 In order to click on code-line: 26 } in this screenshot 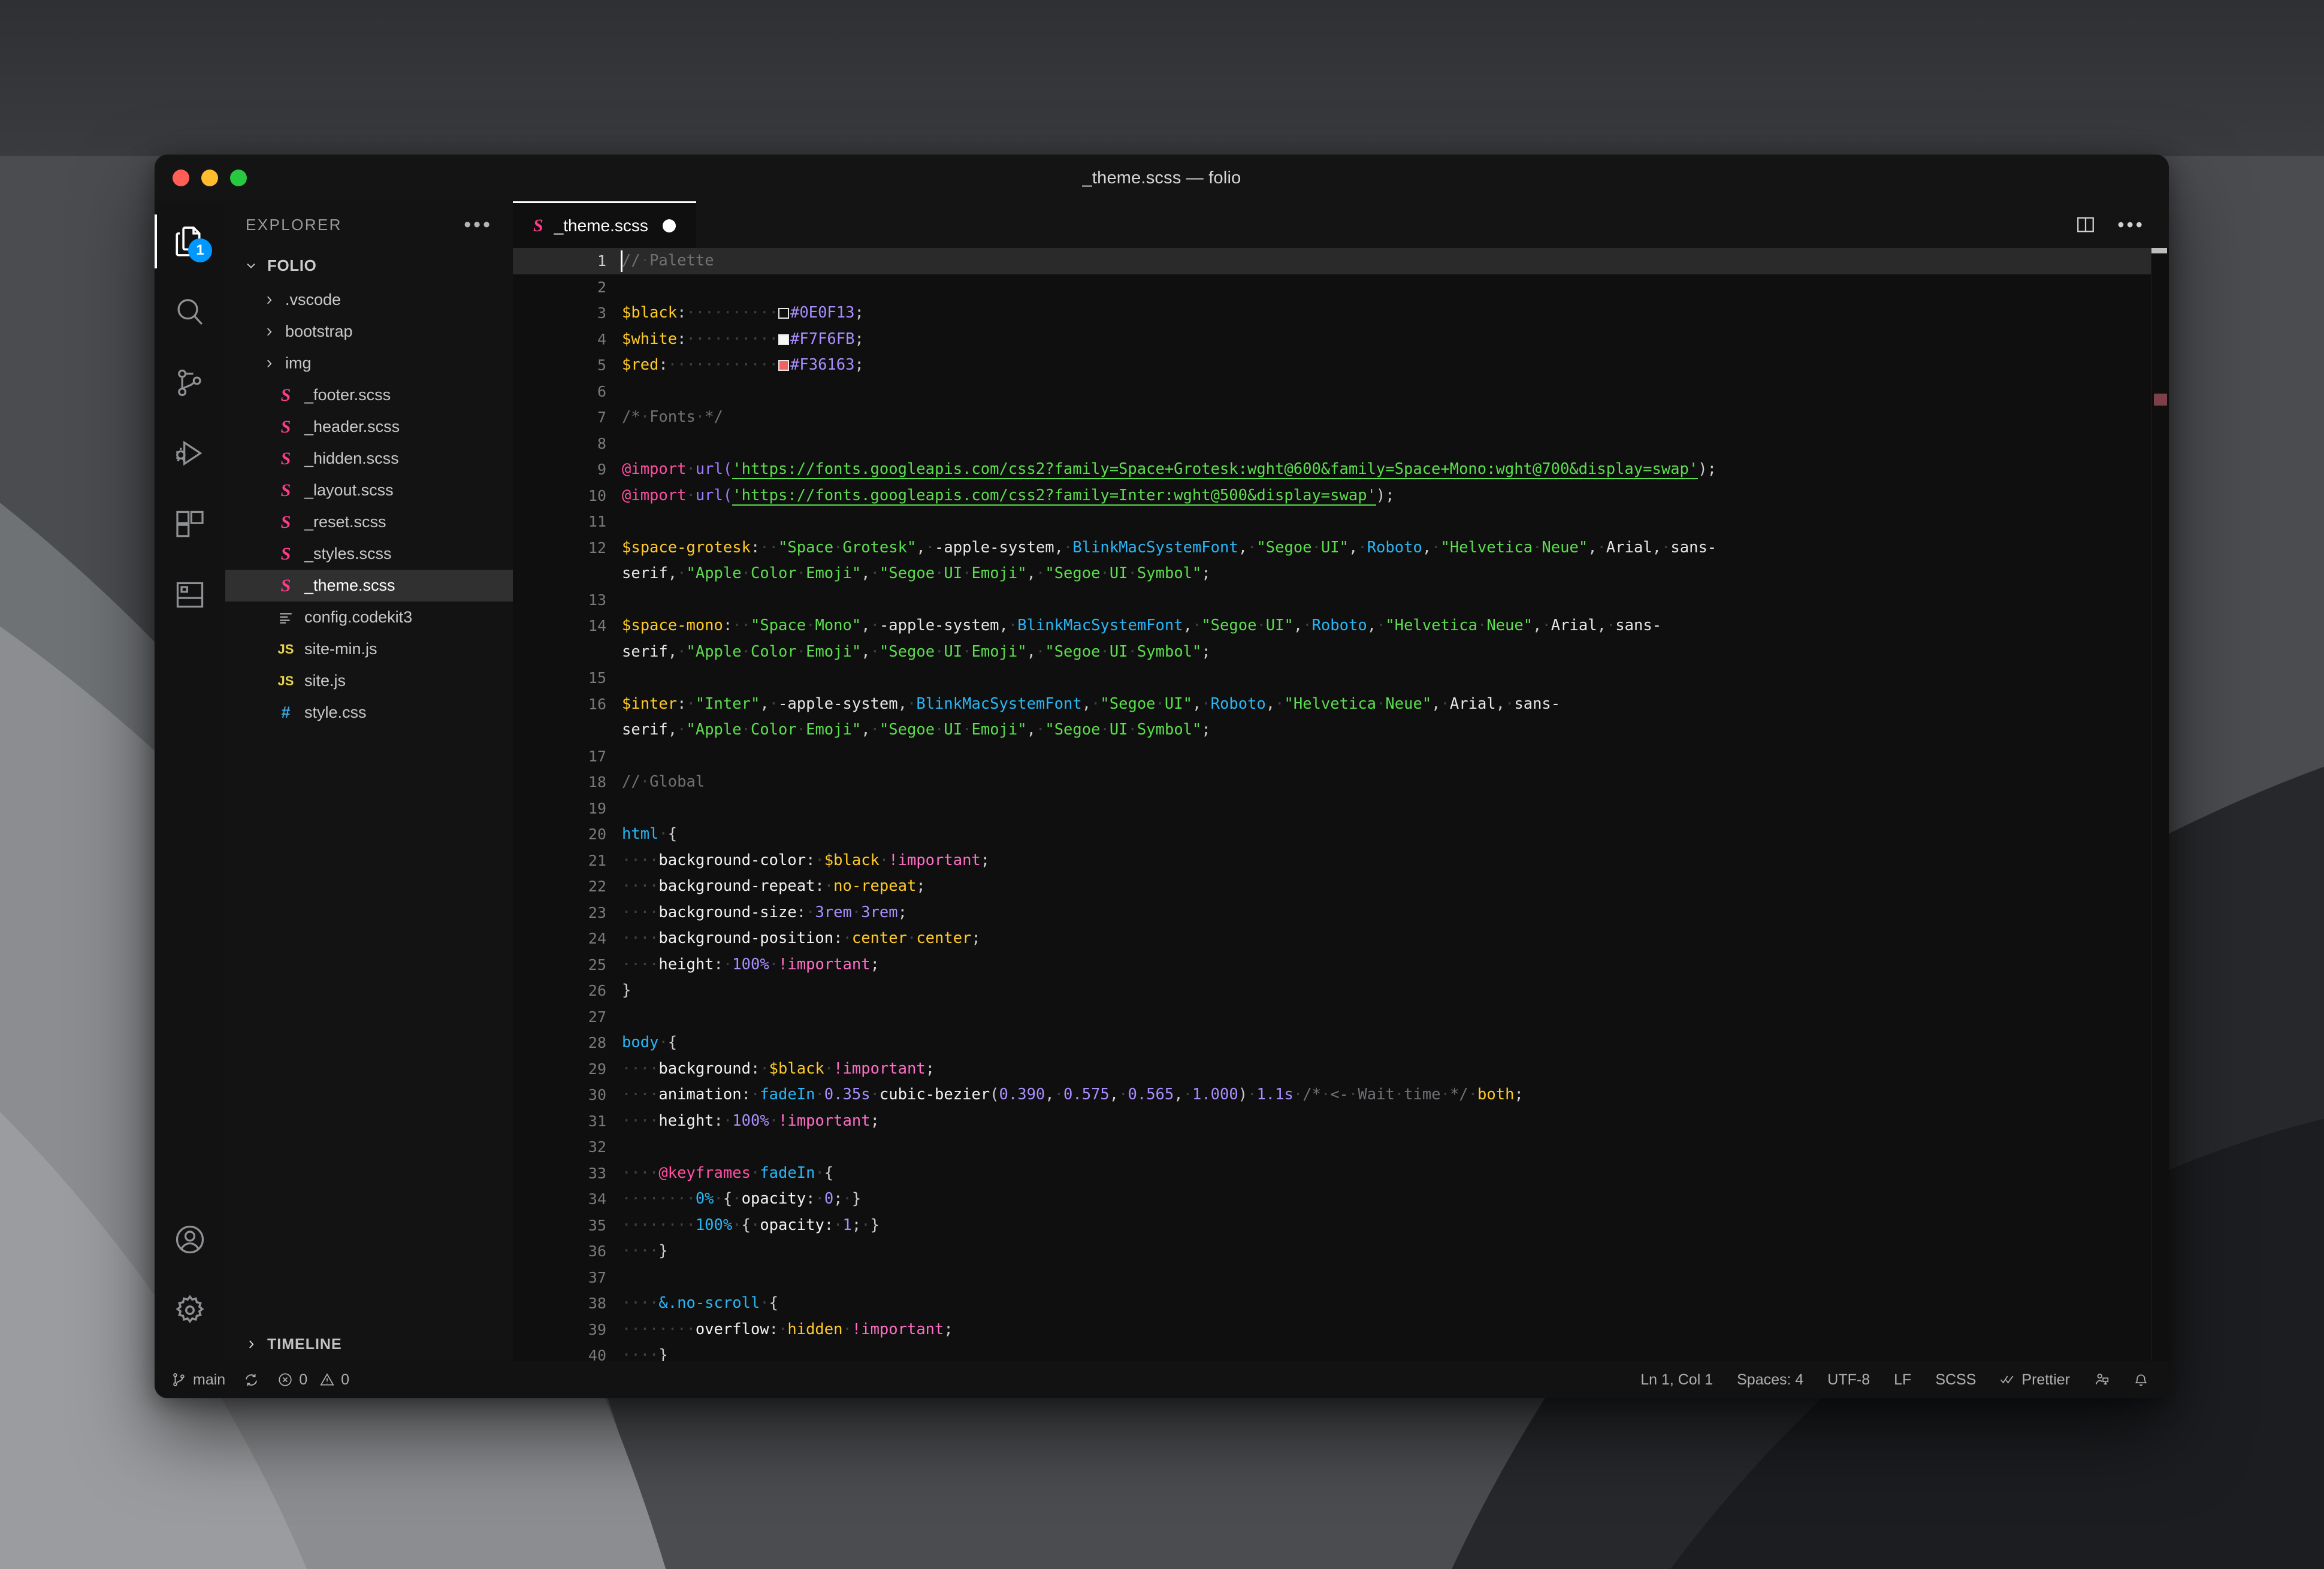, I will do `click(1332, 991)`.